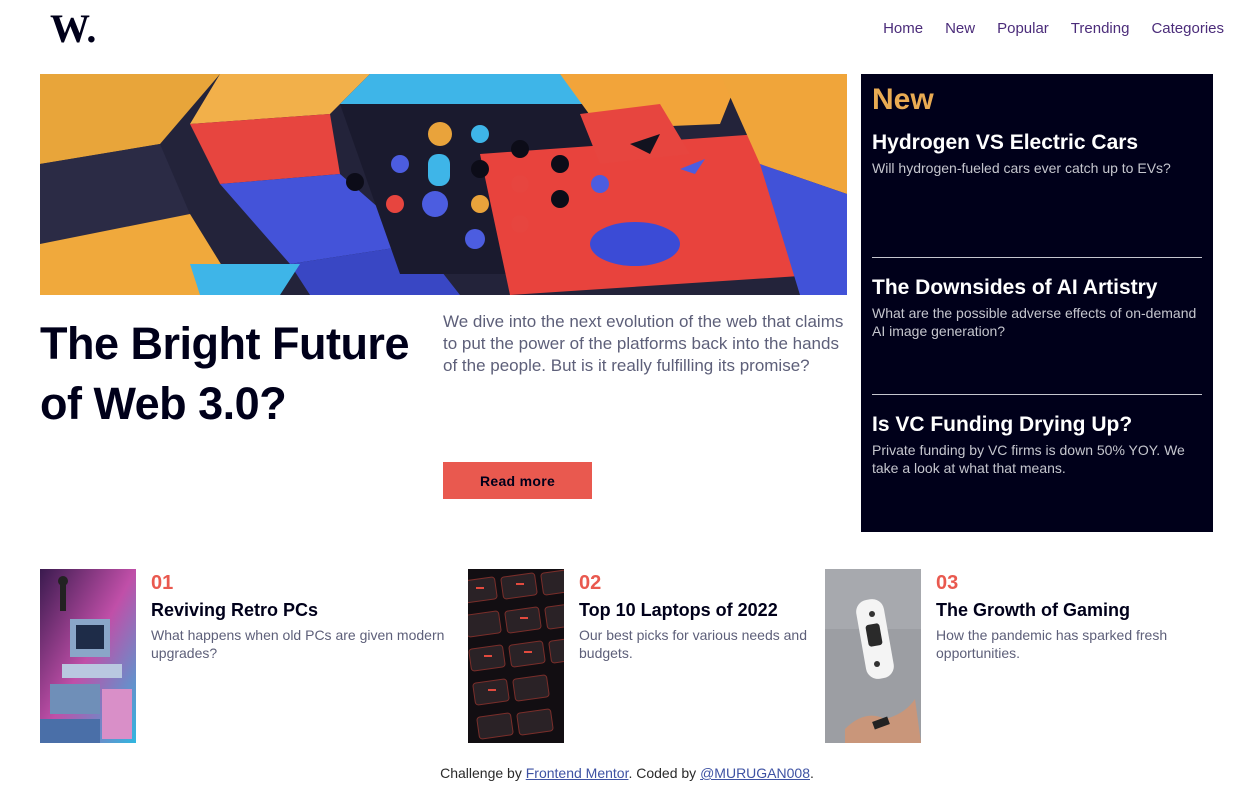 The height and width of the screenshot is (794, 1240). What do you see at coordinates (73, 29) in the screenshot?
I see `logo-text: W.` at bounding box center [73, 29].